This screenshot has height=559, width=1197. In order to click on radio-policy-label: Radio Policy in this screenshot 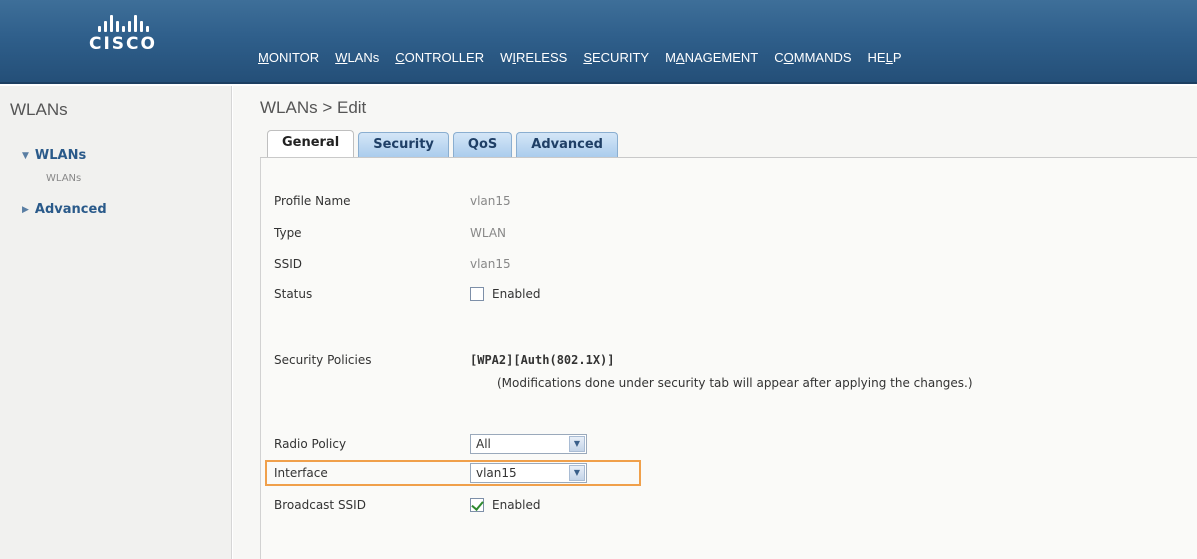, I will do `click(310, 444)`.